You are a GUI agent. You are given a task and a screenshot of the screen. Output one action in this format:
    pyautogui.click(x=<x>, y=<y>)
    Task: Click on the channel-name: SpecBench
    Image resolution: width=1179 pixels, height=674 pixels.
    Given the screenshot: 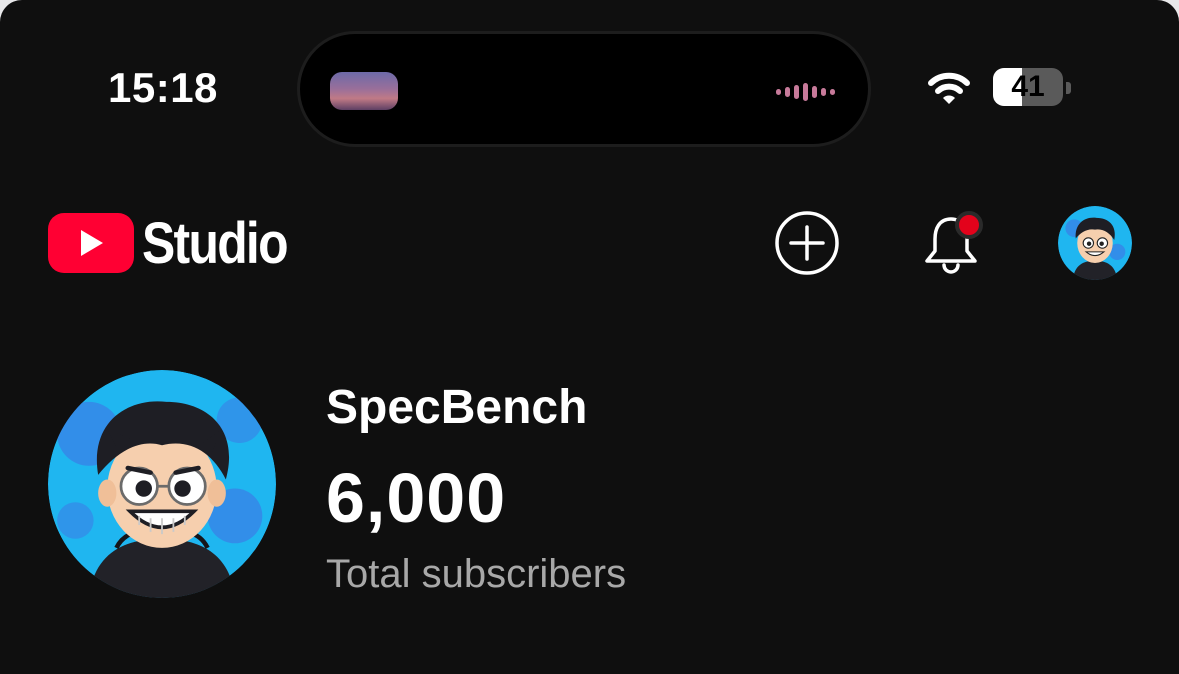 What is the action you would take?
    pyautogui.click(x=456, y=407)
    